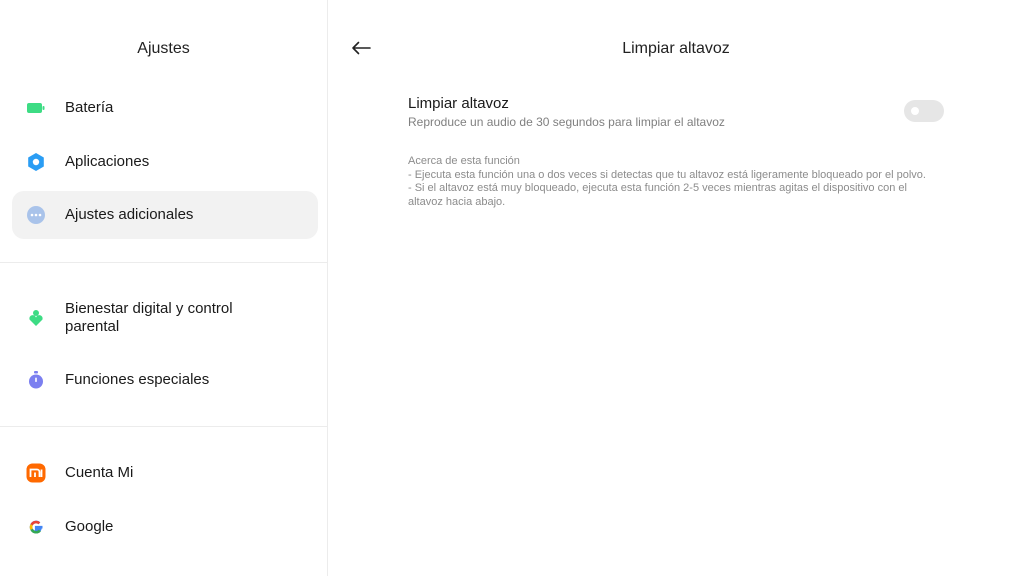 This screenshot has height=576, width=1024. I want to click on sidebar-item-bateria: Batería, so click(165, 108).